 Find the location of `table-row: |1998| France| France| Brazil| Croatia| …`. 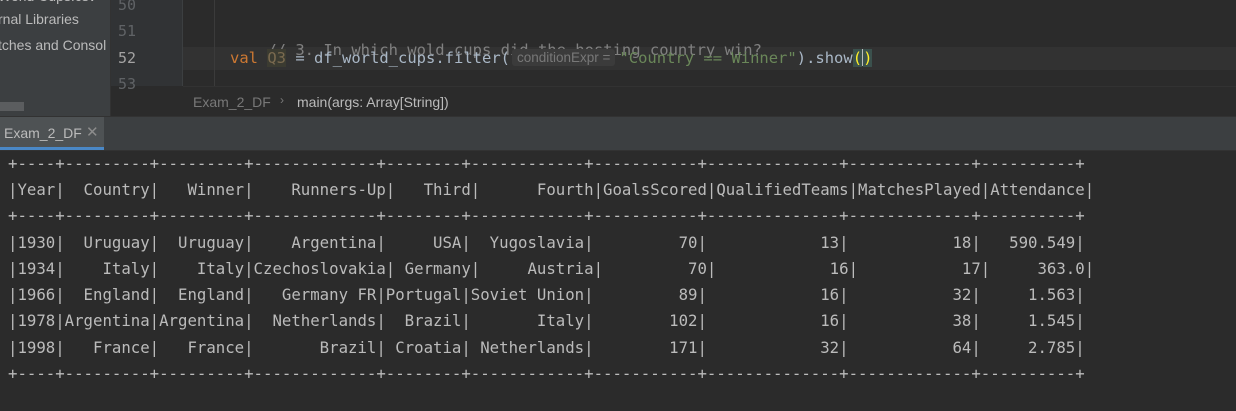

table-row: |1998| France| France| Brazil| Croatia| … is located at coordinates (546, 347).